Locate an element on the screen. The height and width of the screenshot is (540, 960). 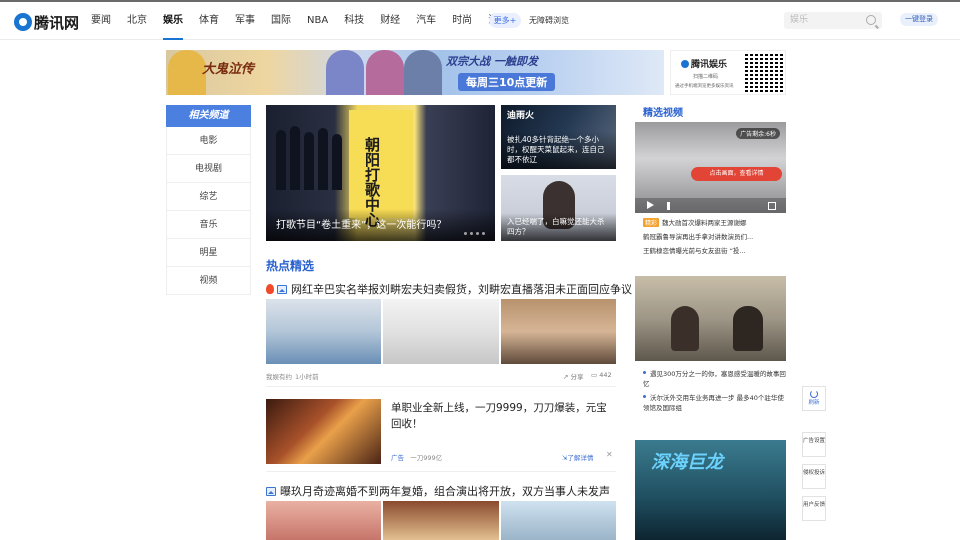
game-banner-ad: 大鬼泣传 双宗大战 一触即发 每周三10点更新 is located at coordinates (415, 72).